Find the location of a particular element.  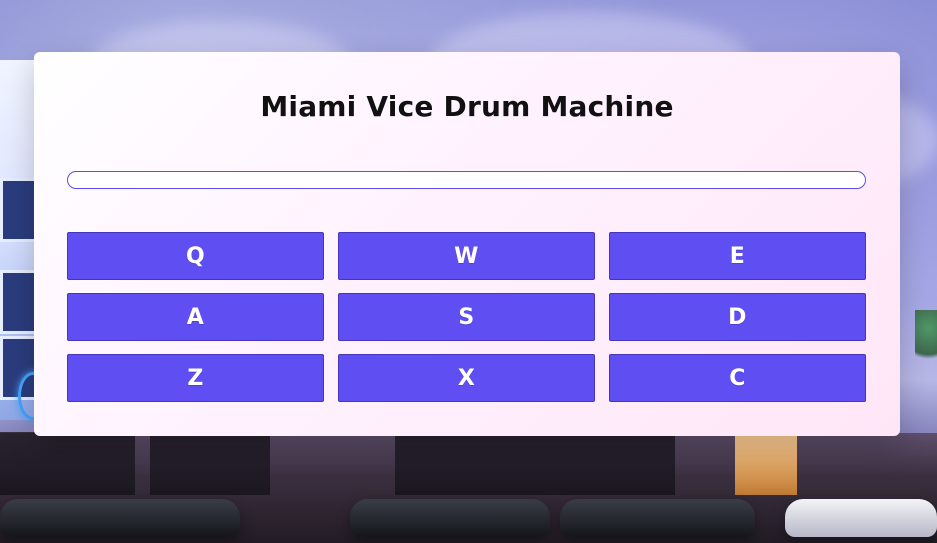

app-title: Miami Vice Drum Machine is located at coordinates (467, 106).